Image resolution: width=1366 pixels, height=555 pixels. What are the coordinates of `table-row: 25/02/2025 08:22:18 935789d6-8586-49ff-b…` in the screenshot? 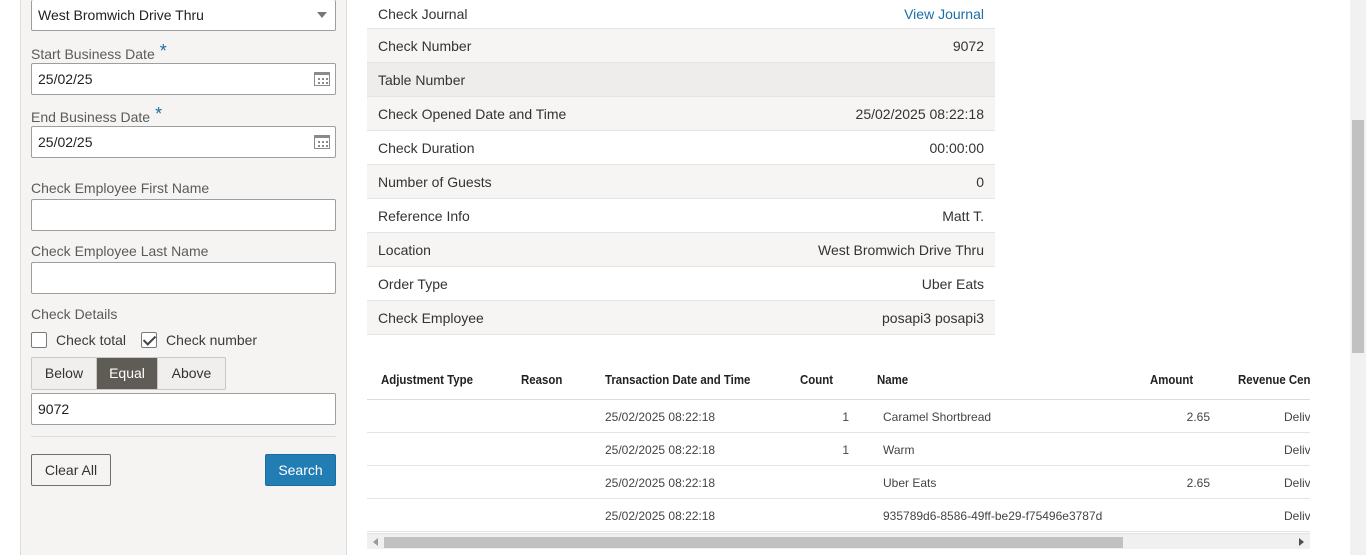 It's located at (838, 515).